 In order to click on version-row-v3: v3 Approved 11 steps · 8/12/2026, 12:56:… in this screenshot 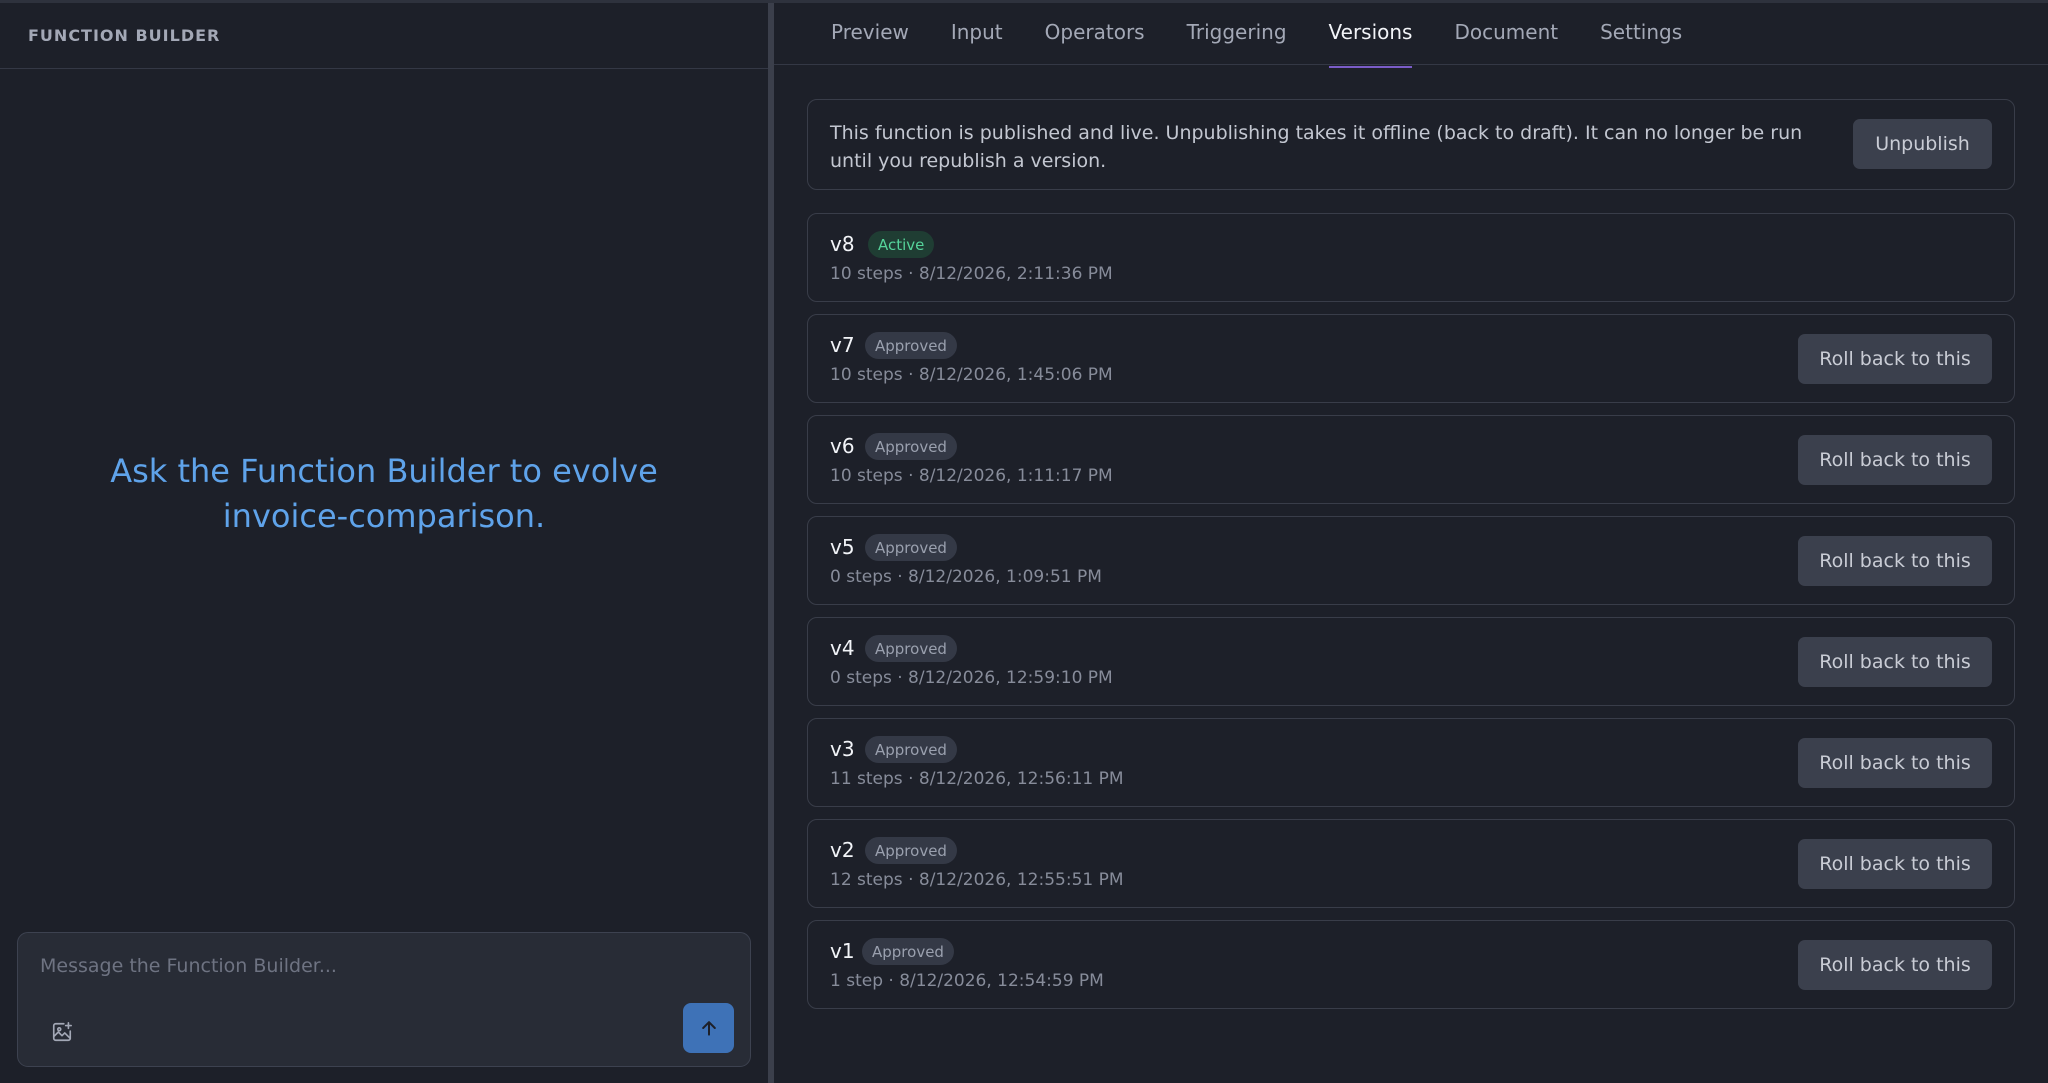, I will do `click(1411, 762)`.